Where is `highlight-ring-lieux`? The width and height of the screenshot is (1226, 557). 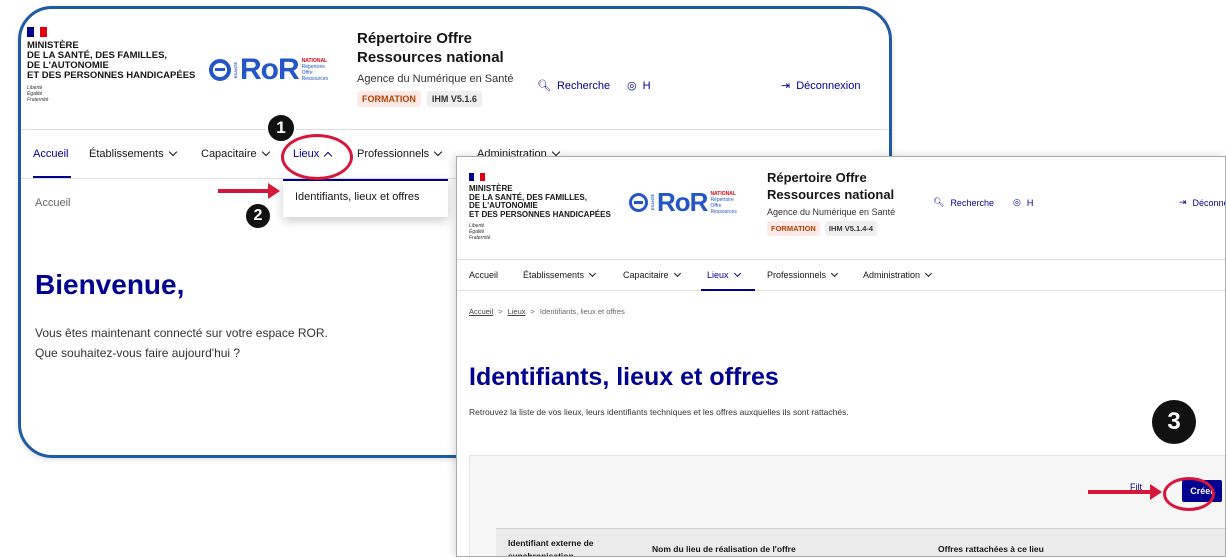
highlight-ring-lieux is located at coordinates (317, 157).